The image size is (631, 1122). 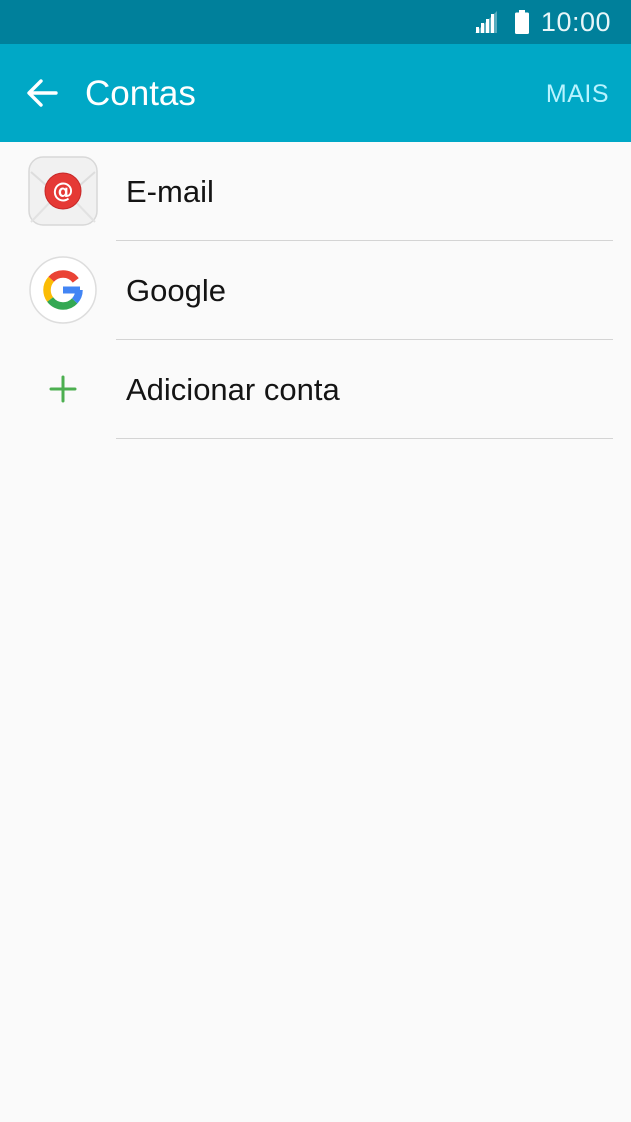 What do you see at coordinates (575, 21) in the screenshot?
I see `clock: 10:00` at bounding box center [575, 21].